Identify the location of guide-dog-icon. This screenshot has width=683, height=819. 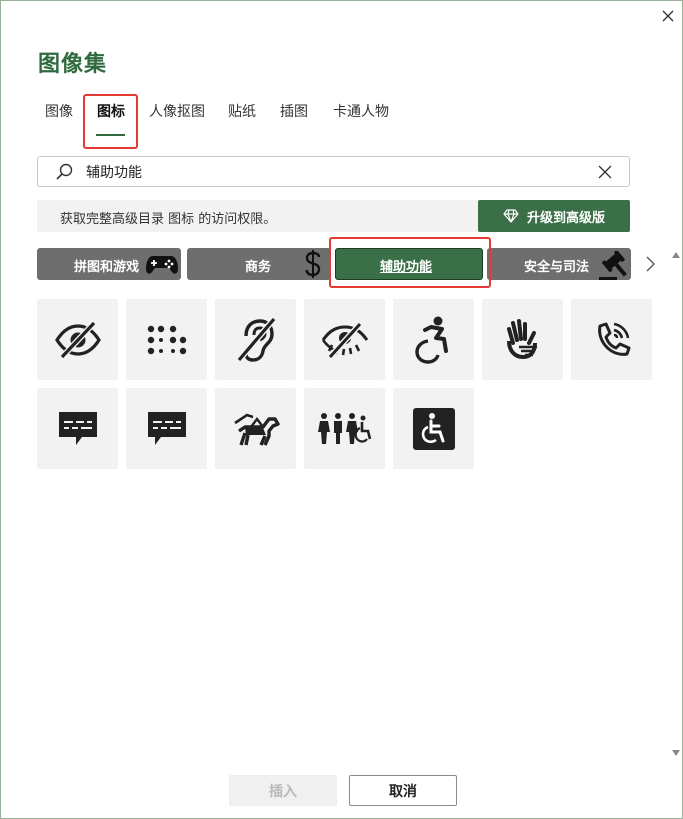
(256, 429).